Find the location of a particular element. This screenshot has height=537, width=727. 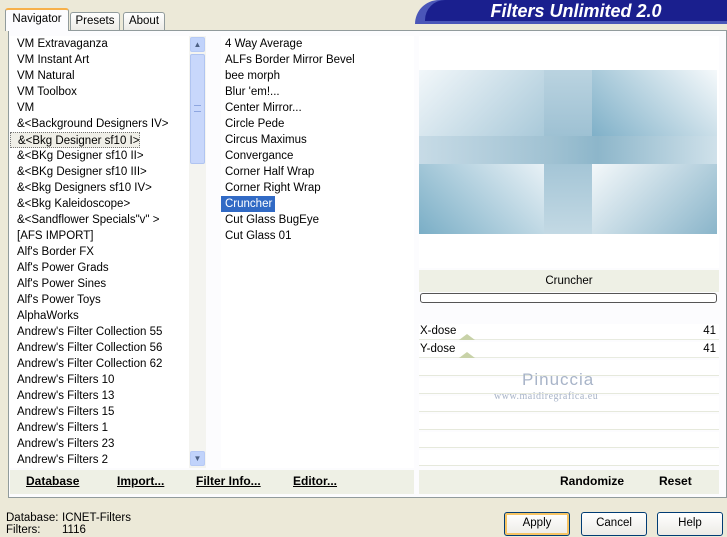

effect-item: ALFs Border Mirror Bevel is located at coordinates (288, 60).